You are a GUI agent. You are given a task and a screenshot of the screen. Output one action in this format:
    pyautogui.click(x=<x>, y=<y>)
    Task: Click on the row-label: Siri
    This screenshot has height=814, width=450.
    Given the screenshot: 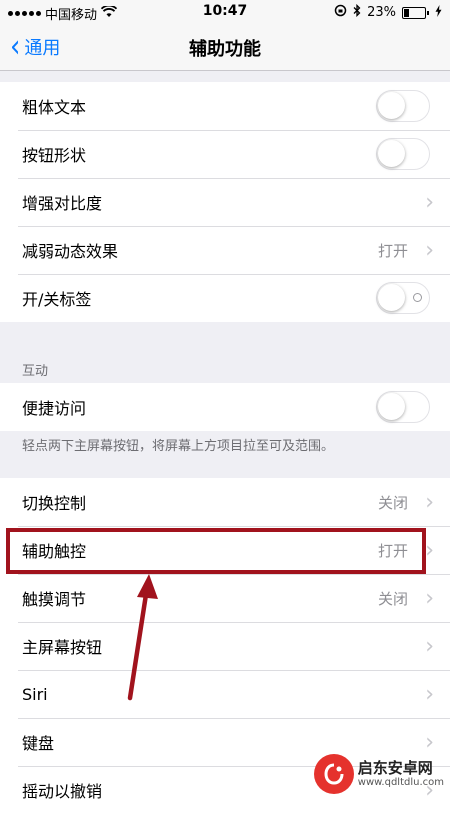 What is the action you would take?
    pyautogui.click(x=35, y=694)
    